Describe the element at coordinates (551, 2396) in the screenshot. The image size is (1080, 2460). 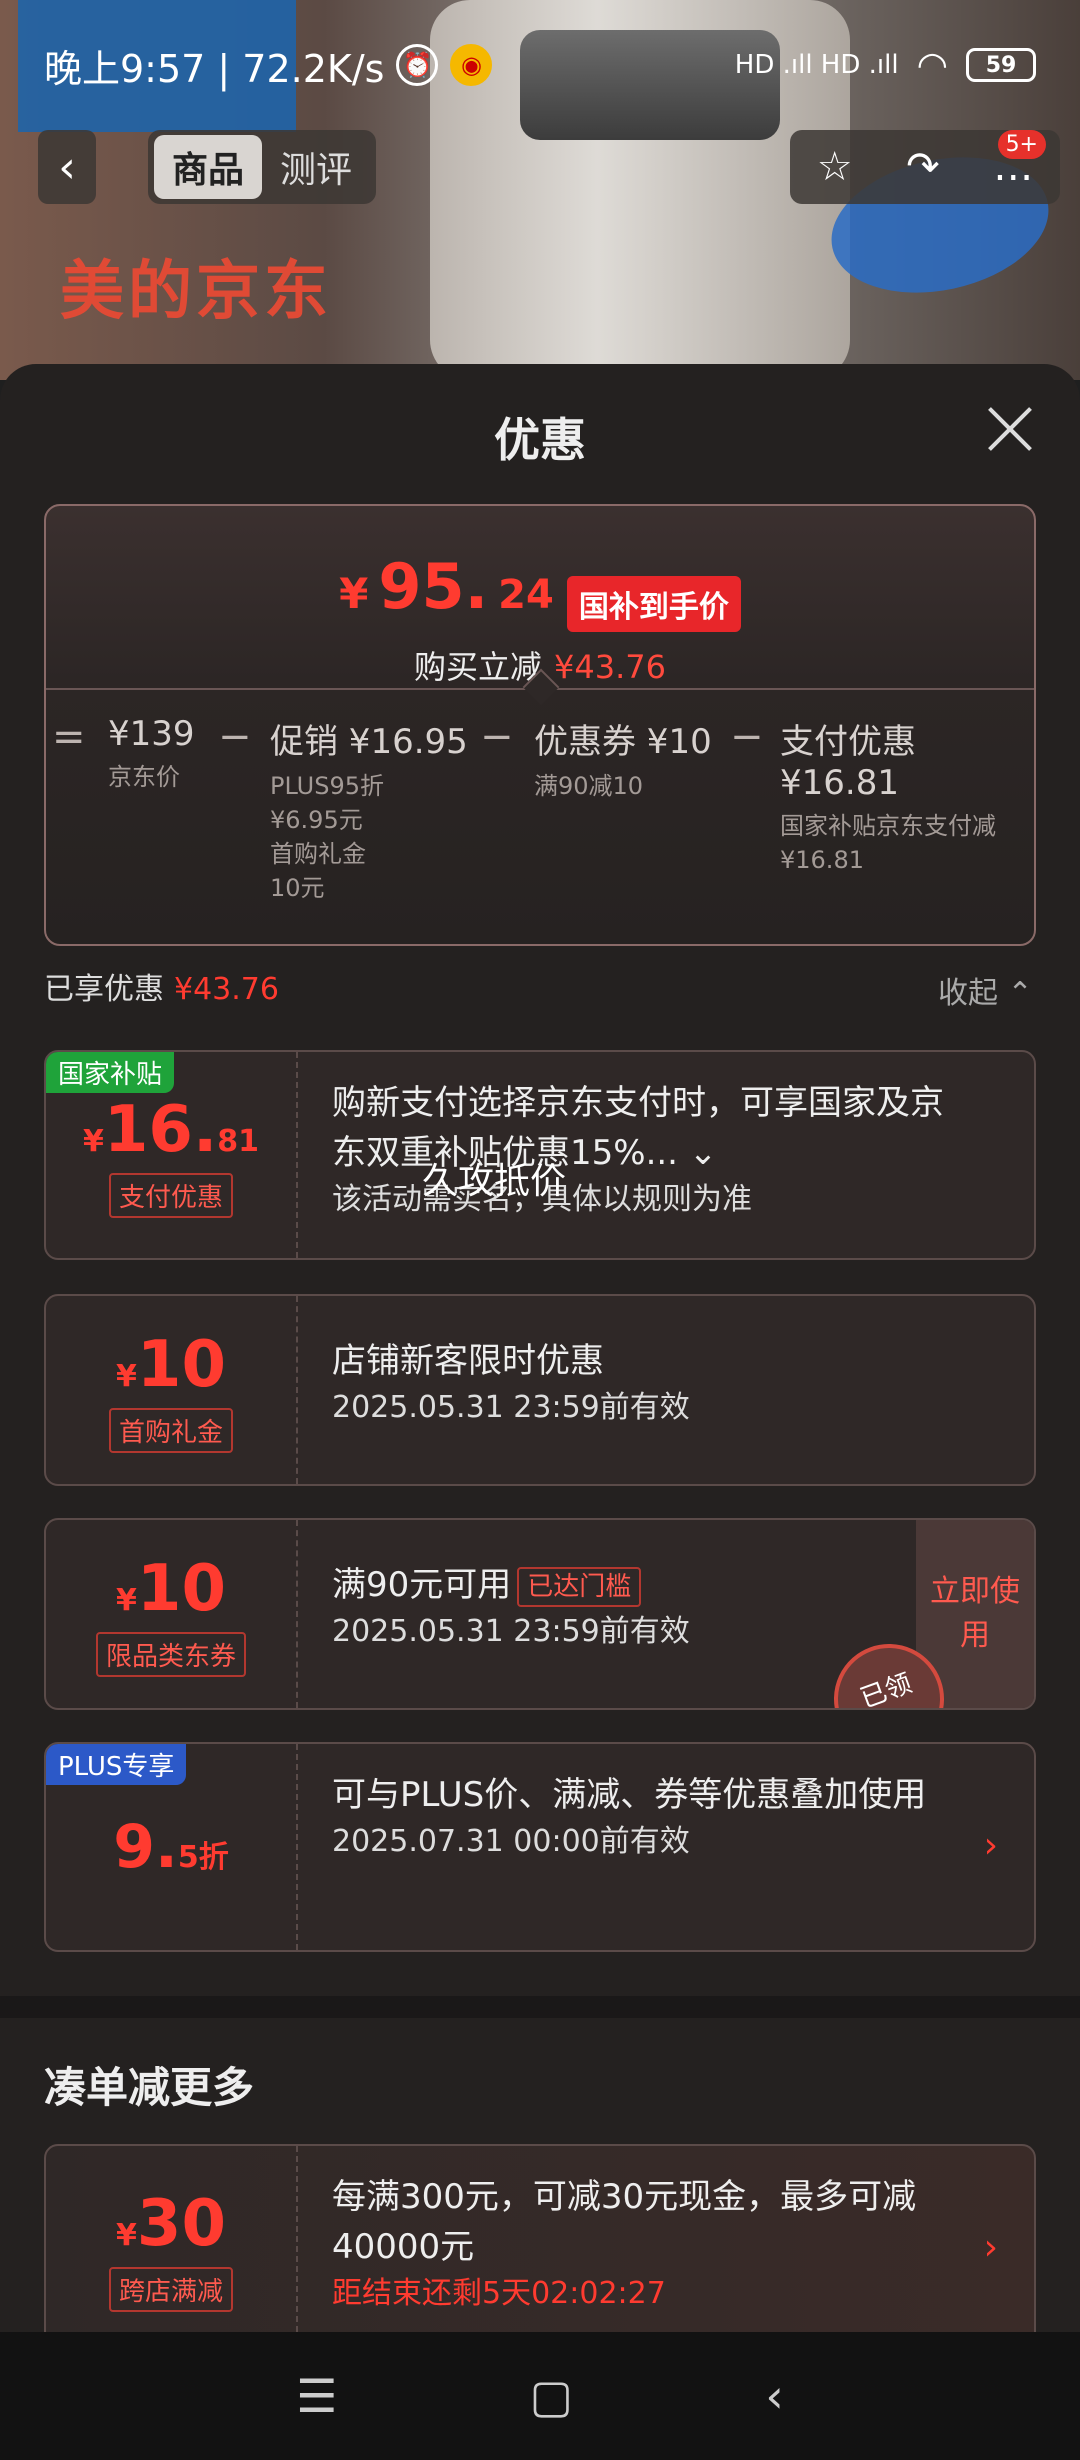
I see `home-icon: ▢` at that location.